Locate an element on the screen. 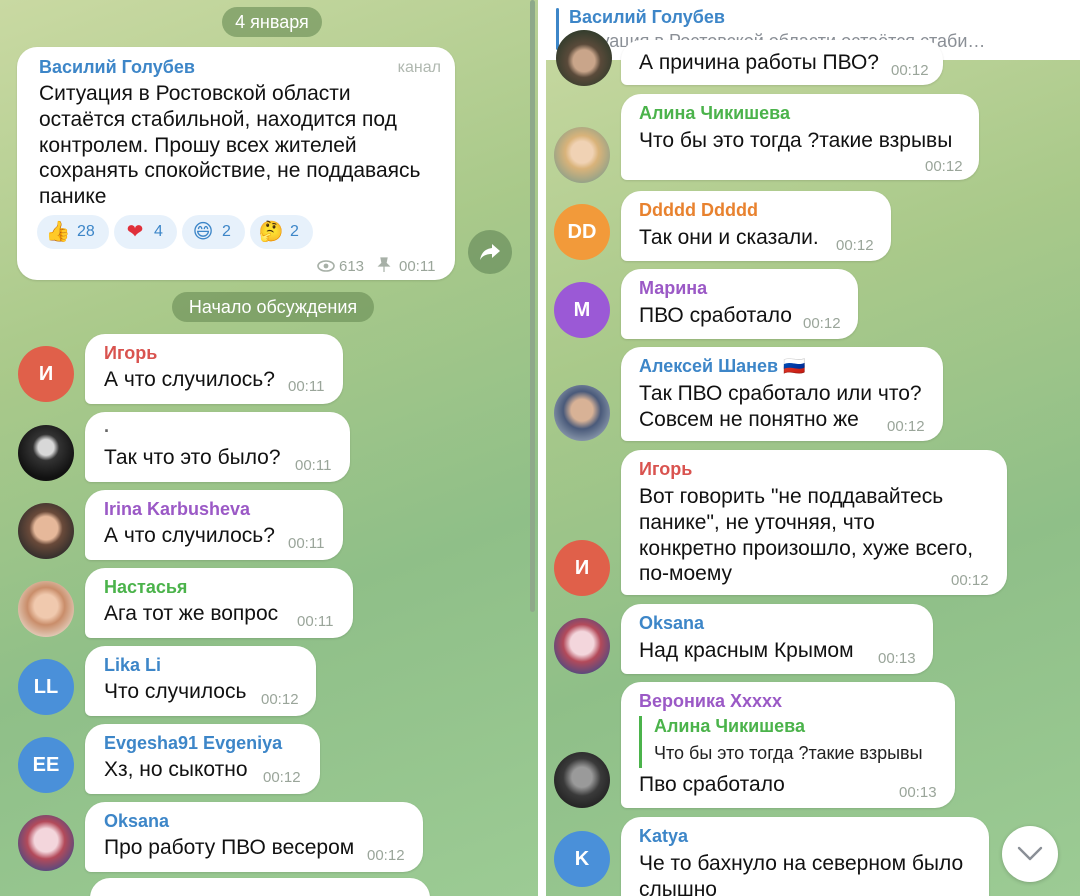 Image resolution: width=1080 pixels, height=896 pixels. message-text: Пво сработало is located at coordinates (712, 784).